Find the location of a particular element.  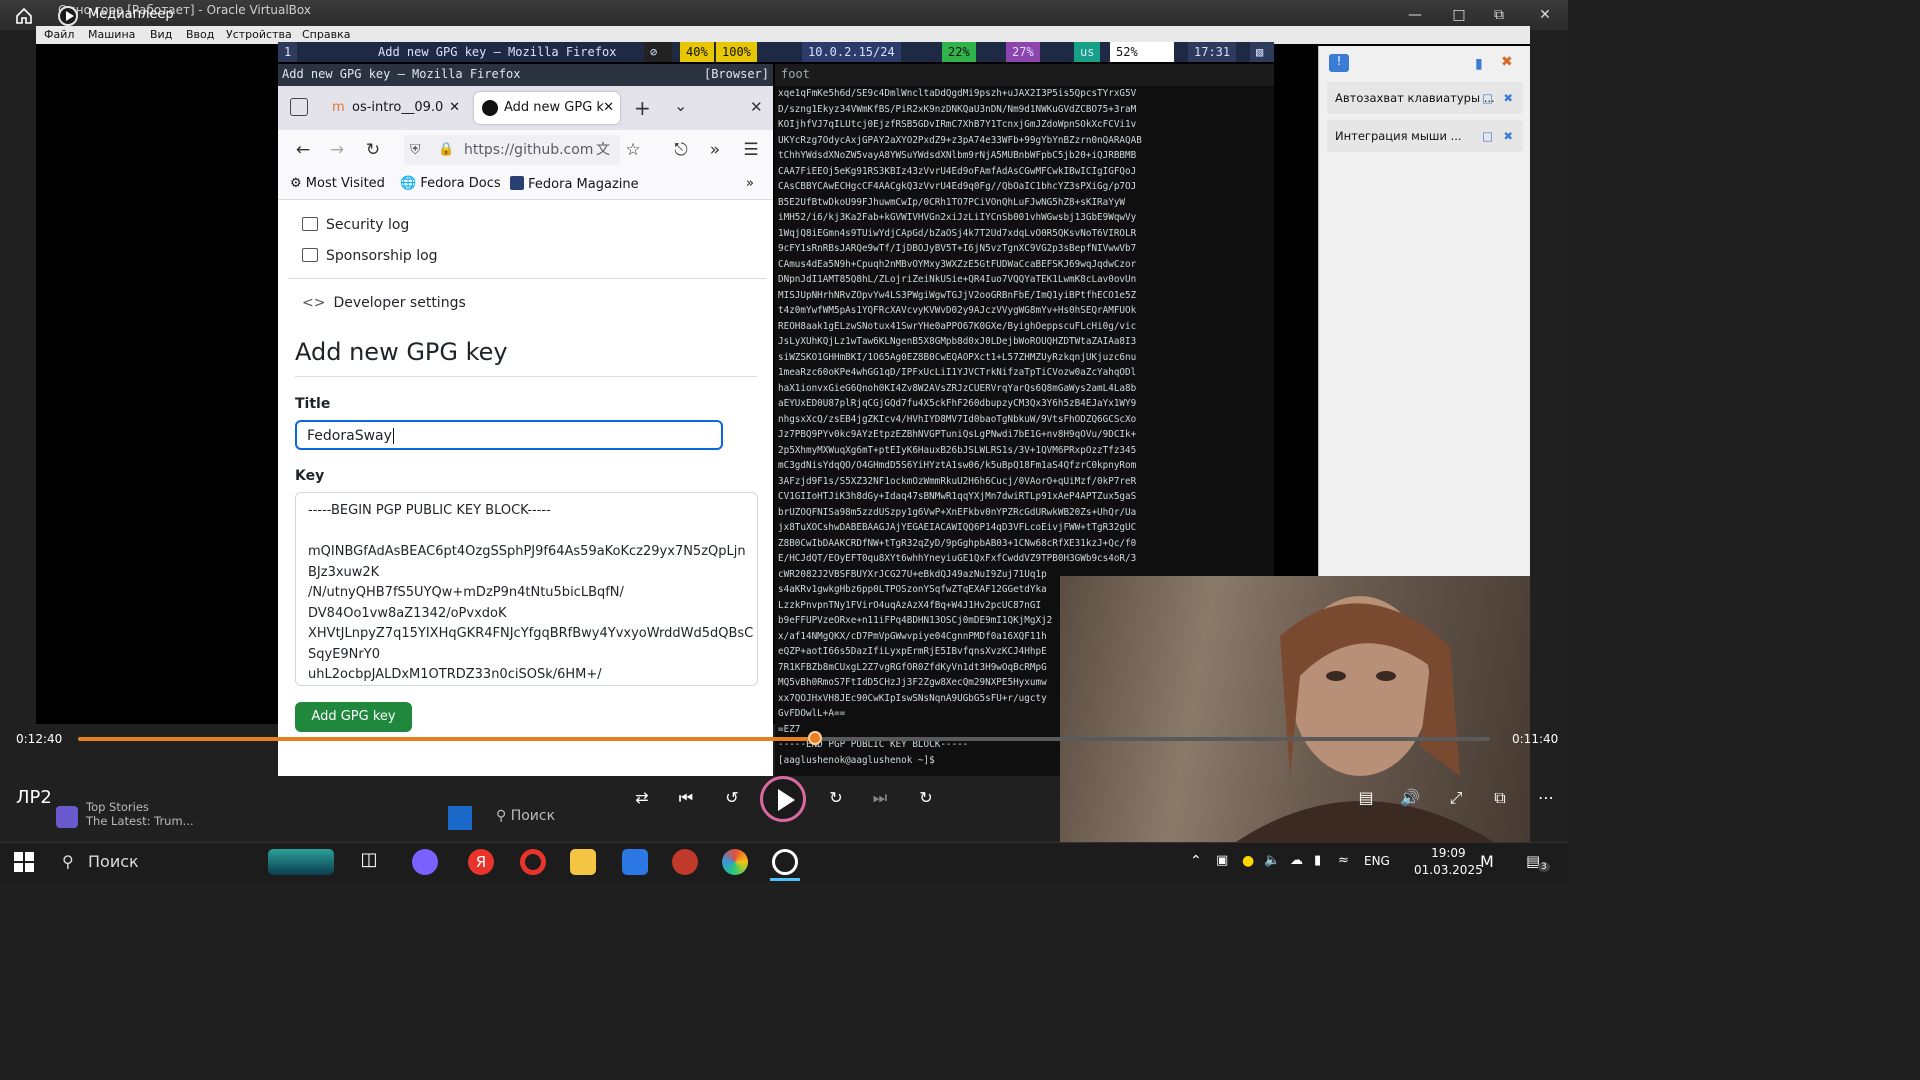

current-time: 0:12:40 is located at coordinates (39, 739).